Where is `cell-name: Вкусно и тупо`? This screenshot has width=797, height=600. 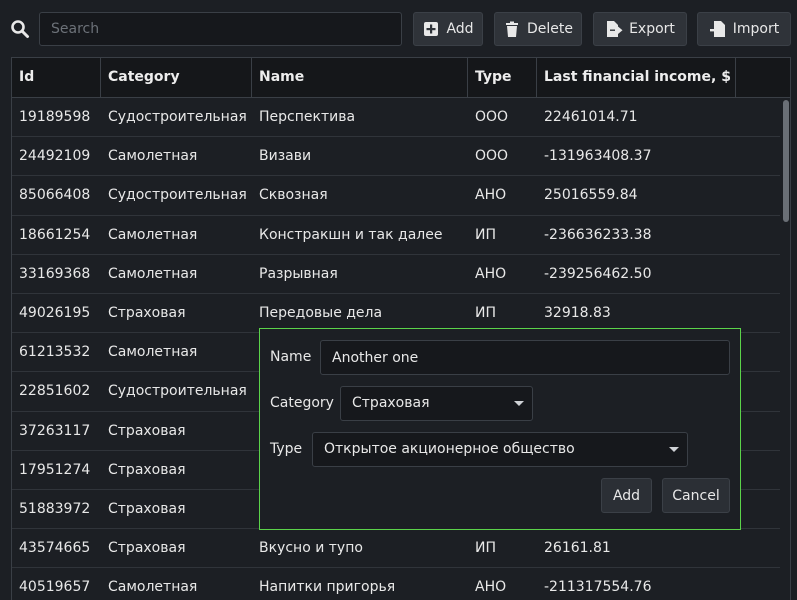 cell-name: Вкусно и тупо is located at coordinates (311, 548).